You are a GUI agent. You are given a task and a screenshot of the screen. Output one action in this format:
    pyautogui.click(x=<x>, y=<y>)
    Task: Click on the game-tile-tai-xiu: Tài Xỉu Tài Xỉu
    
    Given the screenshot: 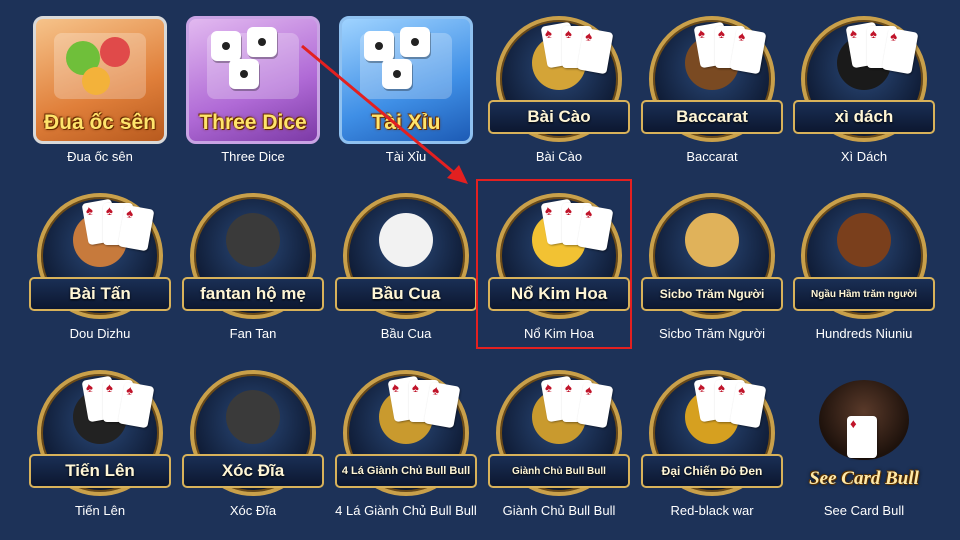 What is the action you would take?
    pyautogui.click(x=406, y=90)
    